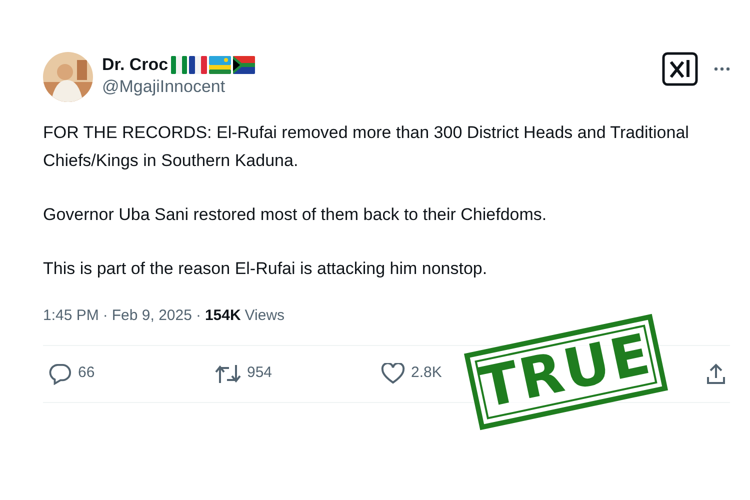  What do you see at coordinates (60, 373) in the screenshot?
I see `reply-icon` at bounding box center [60, 373].